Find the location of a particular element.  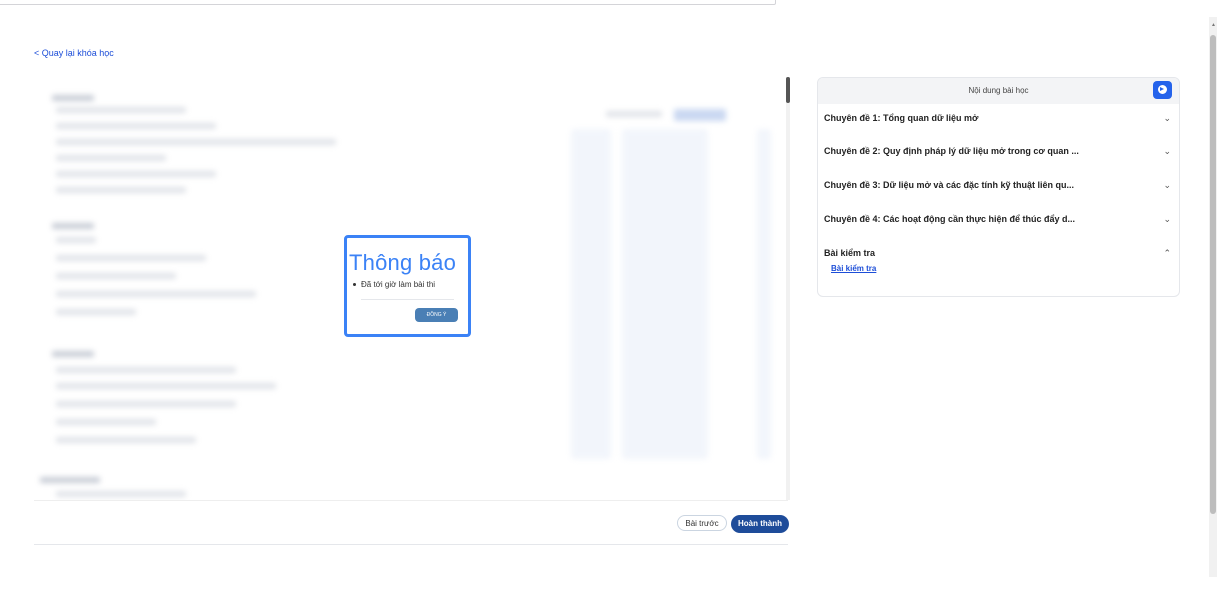

agree-button: ĐỒNG Ý is located at coordinates (436, 315).